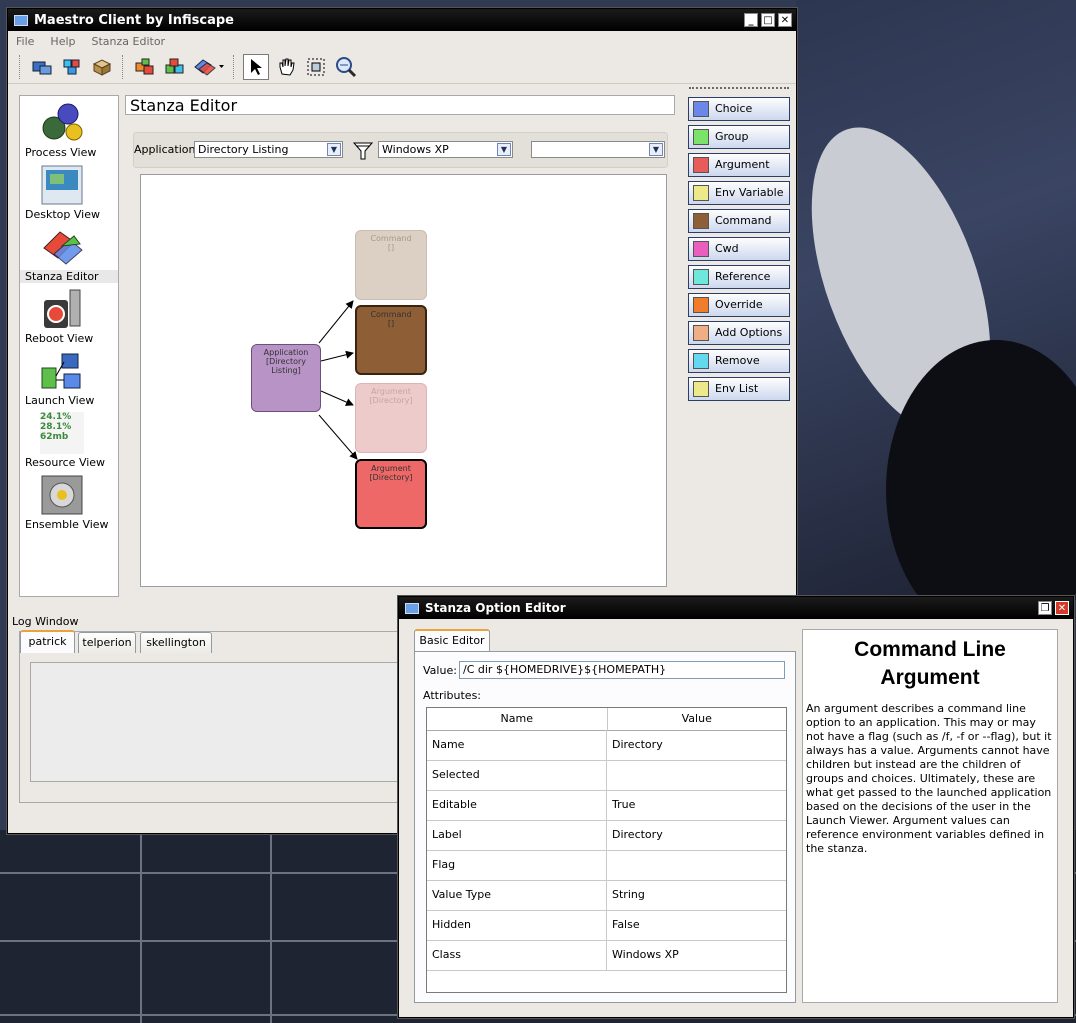  I want to click on graph-node-argument-selected: Argument [Directory], so click(391, 494).